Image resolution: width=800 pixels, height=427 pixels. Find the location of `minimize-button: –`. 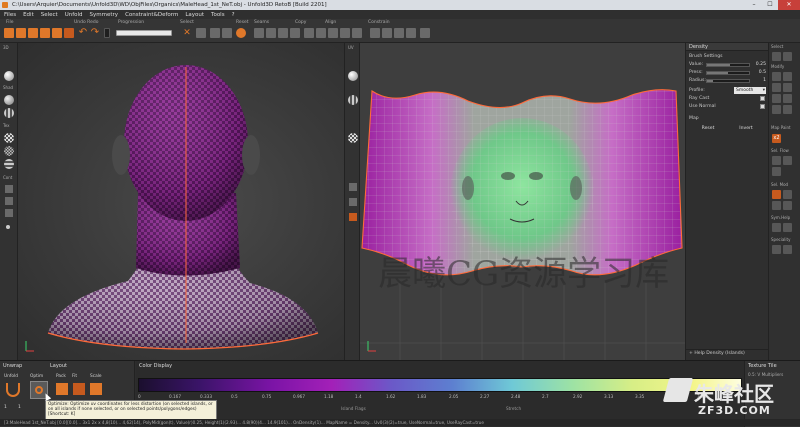

minimize-button: – is located at coordinates (754, 5).